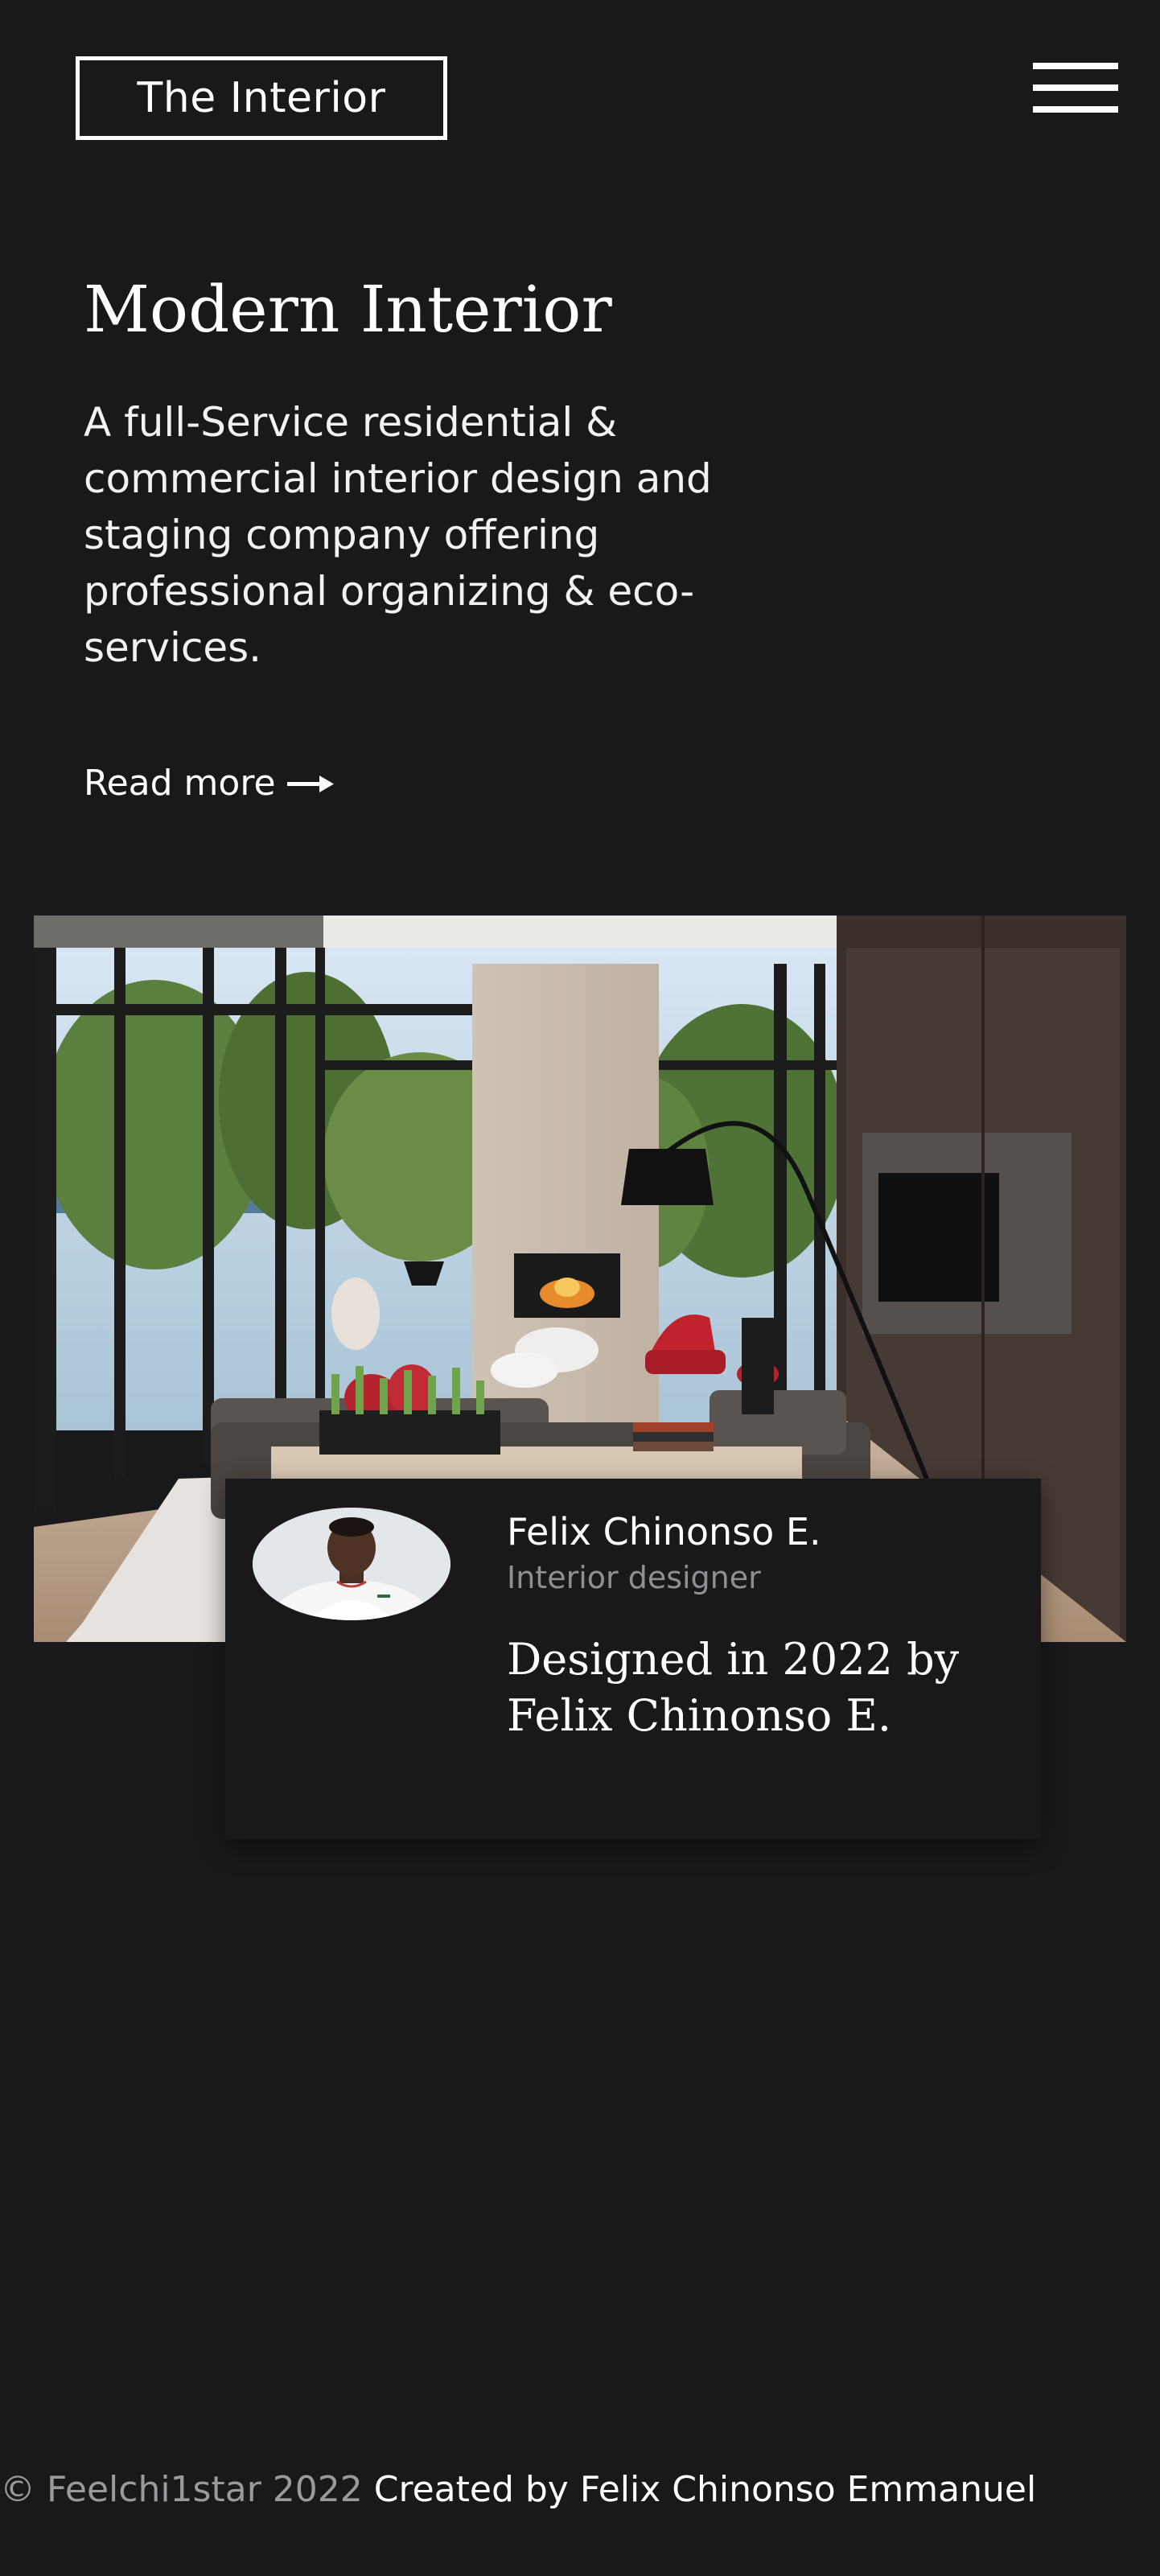  Describe the element at coordinates (261, 98) in the screenshot. I see `logo-link: The Interior` at that location.